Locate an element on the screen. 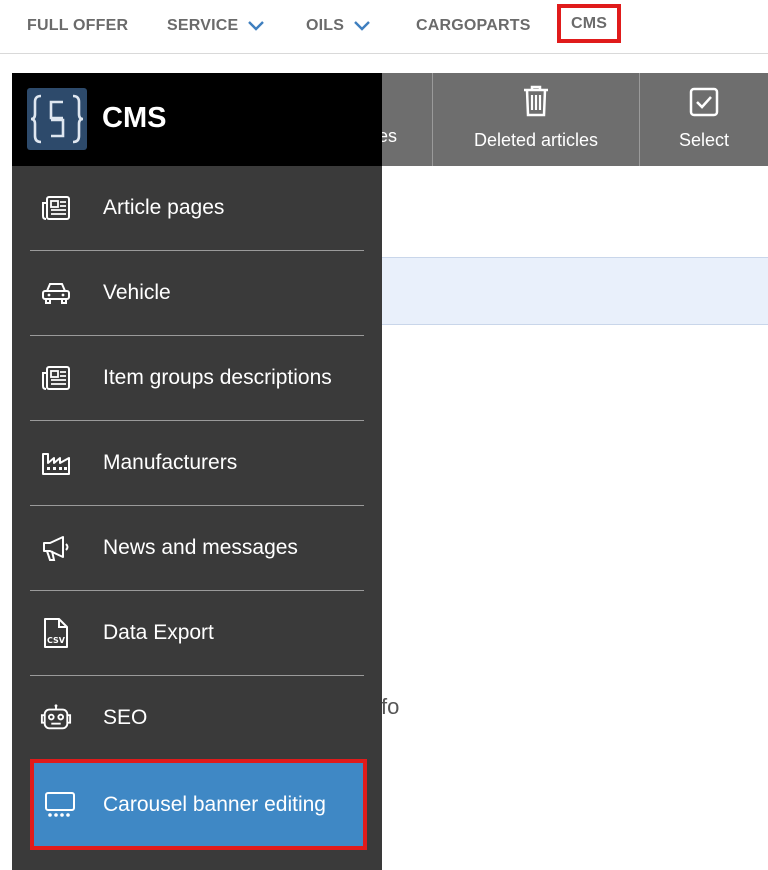 The height and width of the screenshot is (870, 768). selected-row is located at coordinates (574, 291).